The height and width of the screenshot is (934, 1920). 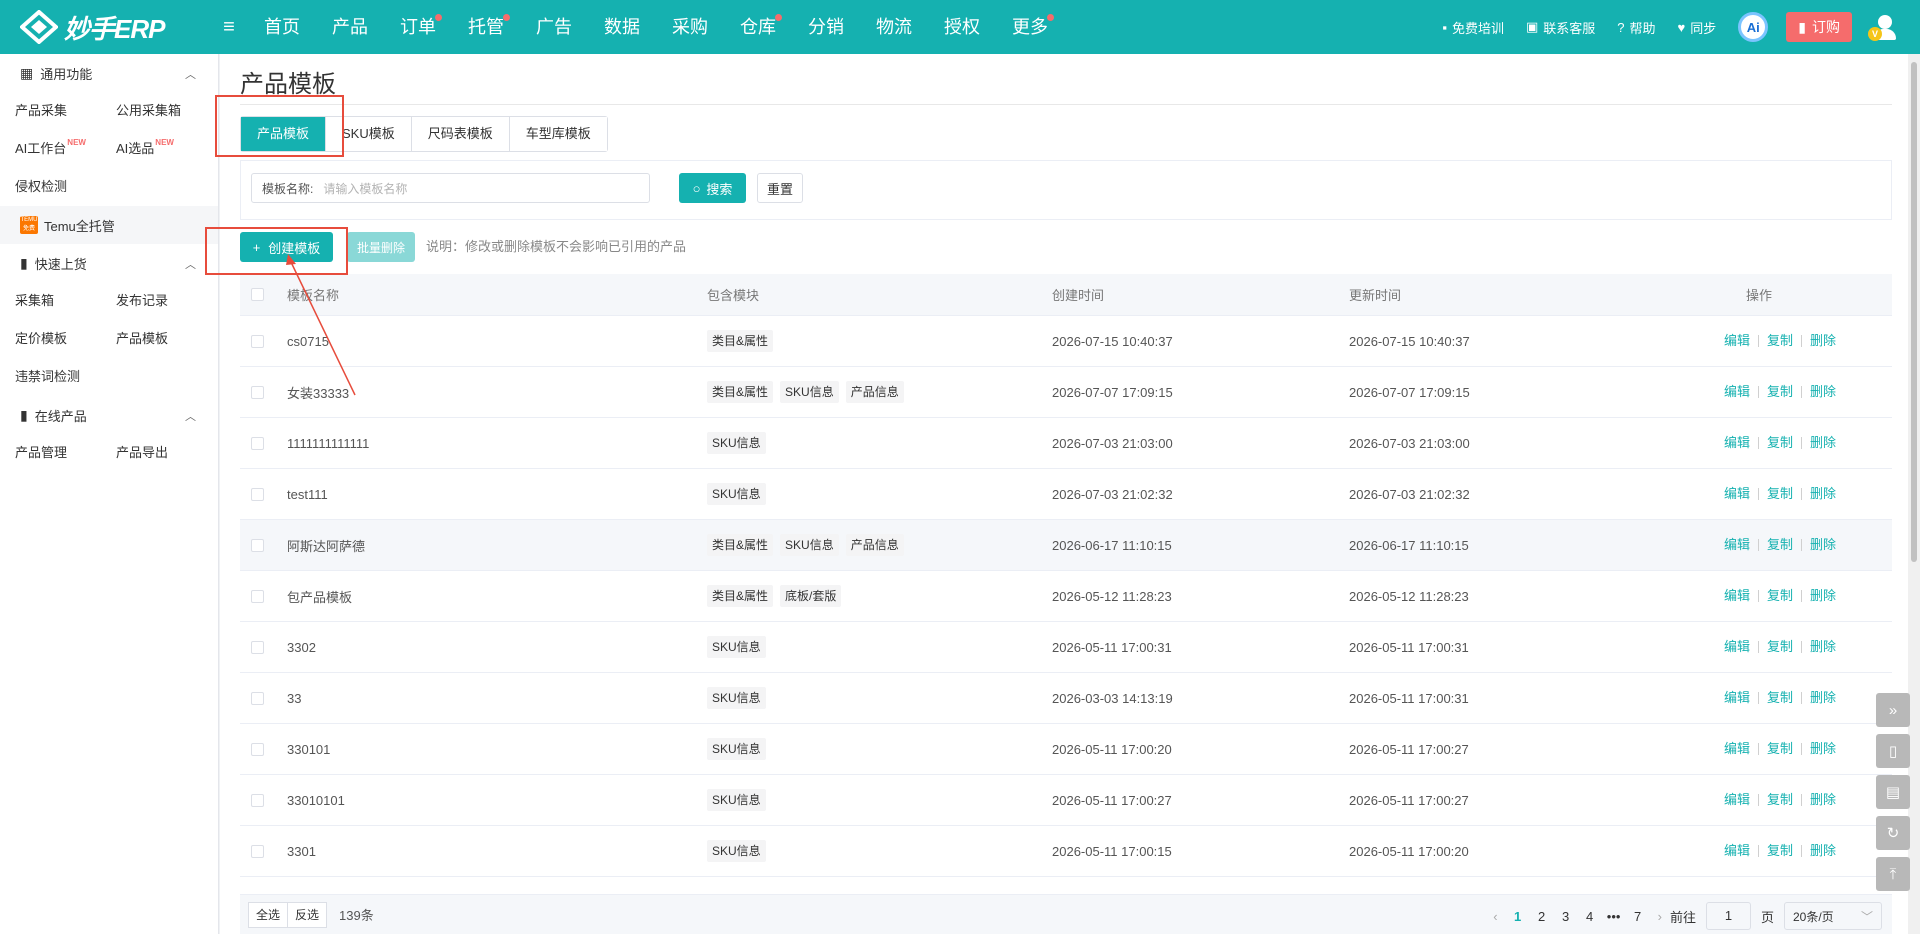 What do you see at coordinates (962, 27) in the screenshot?
I see `nav-item-10: 授权` at bounding box center [962, 27].